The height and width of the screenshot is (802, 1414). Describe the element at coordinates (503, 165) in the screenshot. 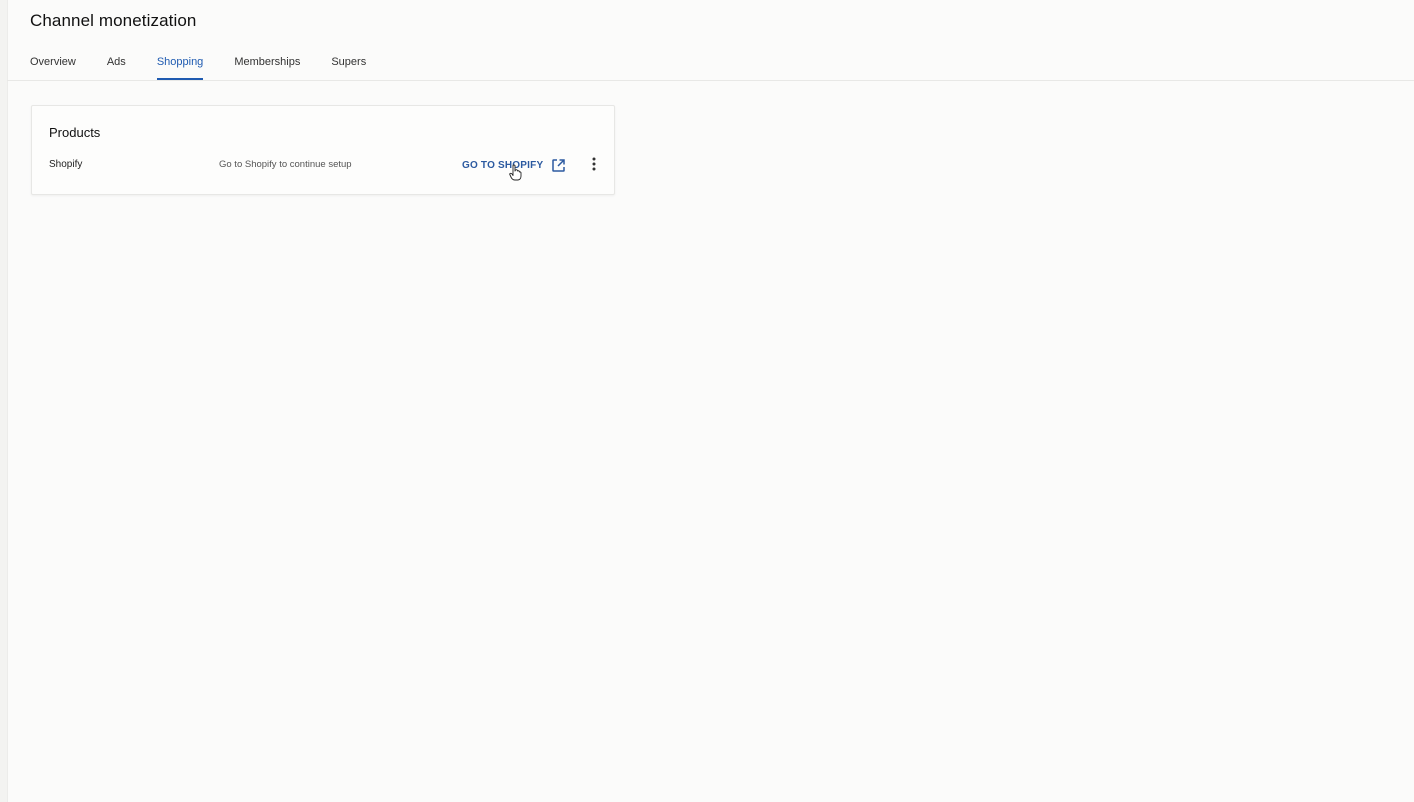

I see `go-to-shopify-label: GO TO SHOPIFY` at that location.